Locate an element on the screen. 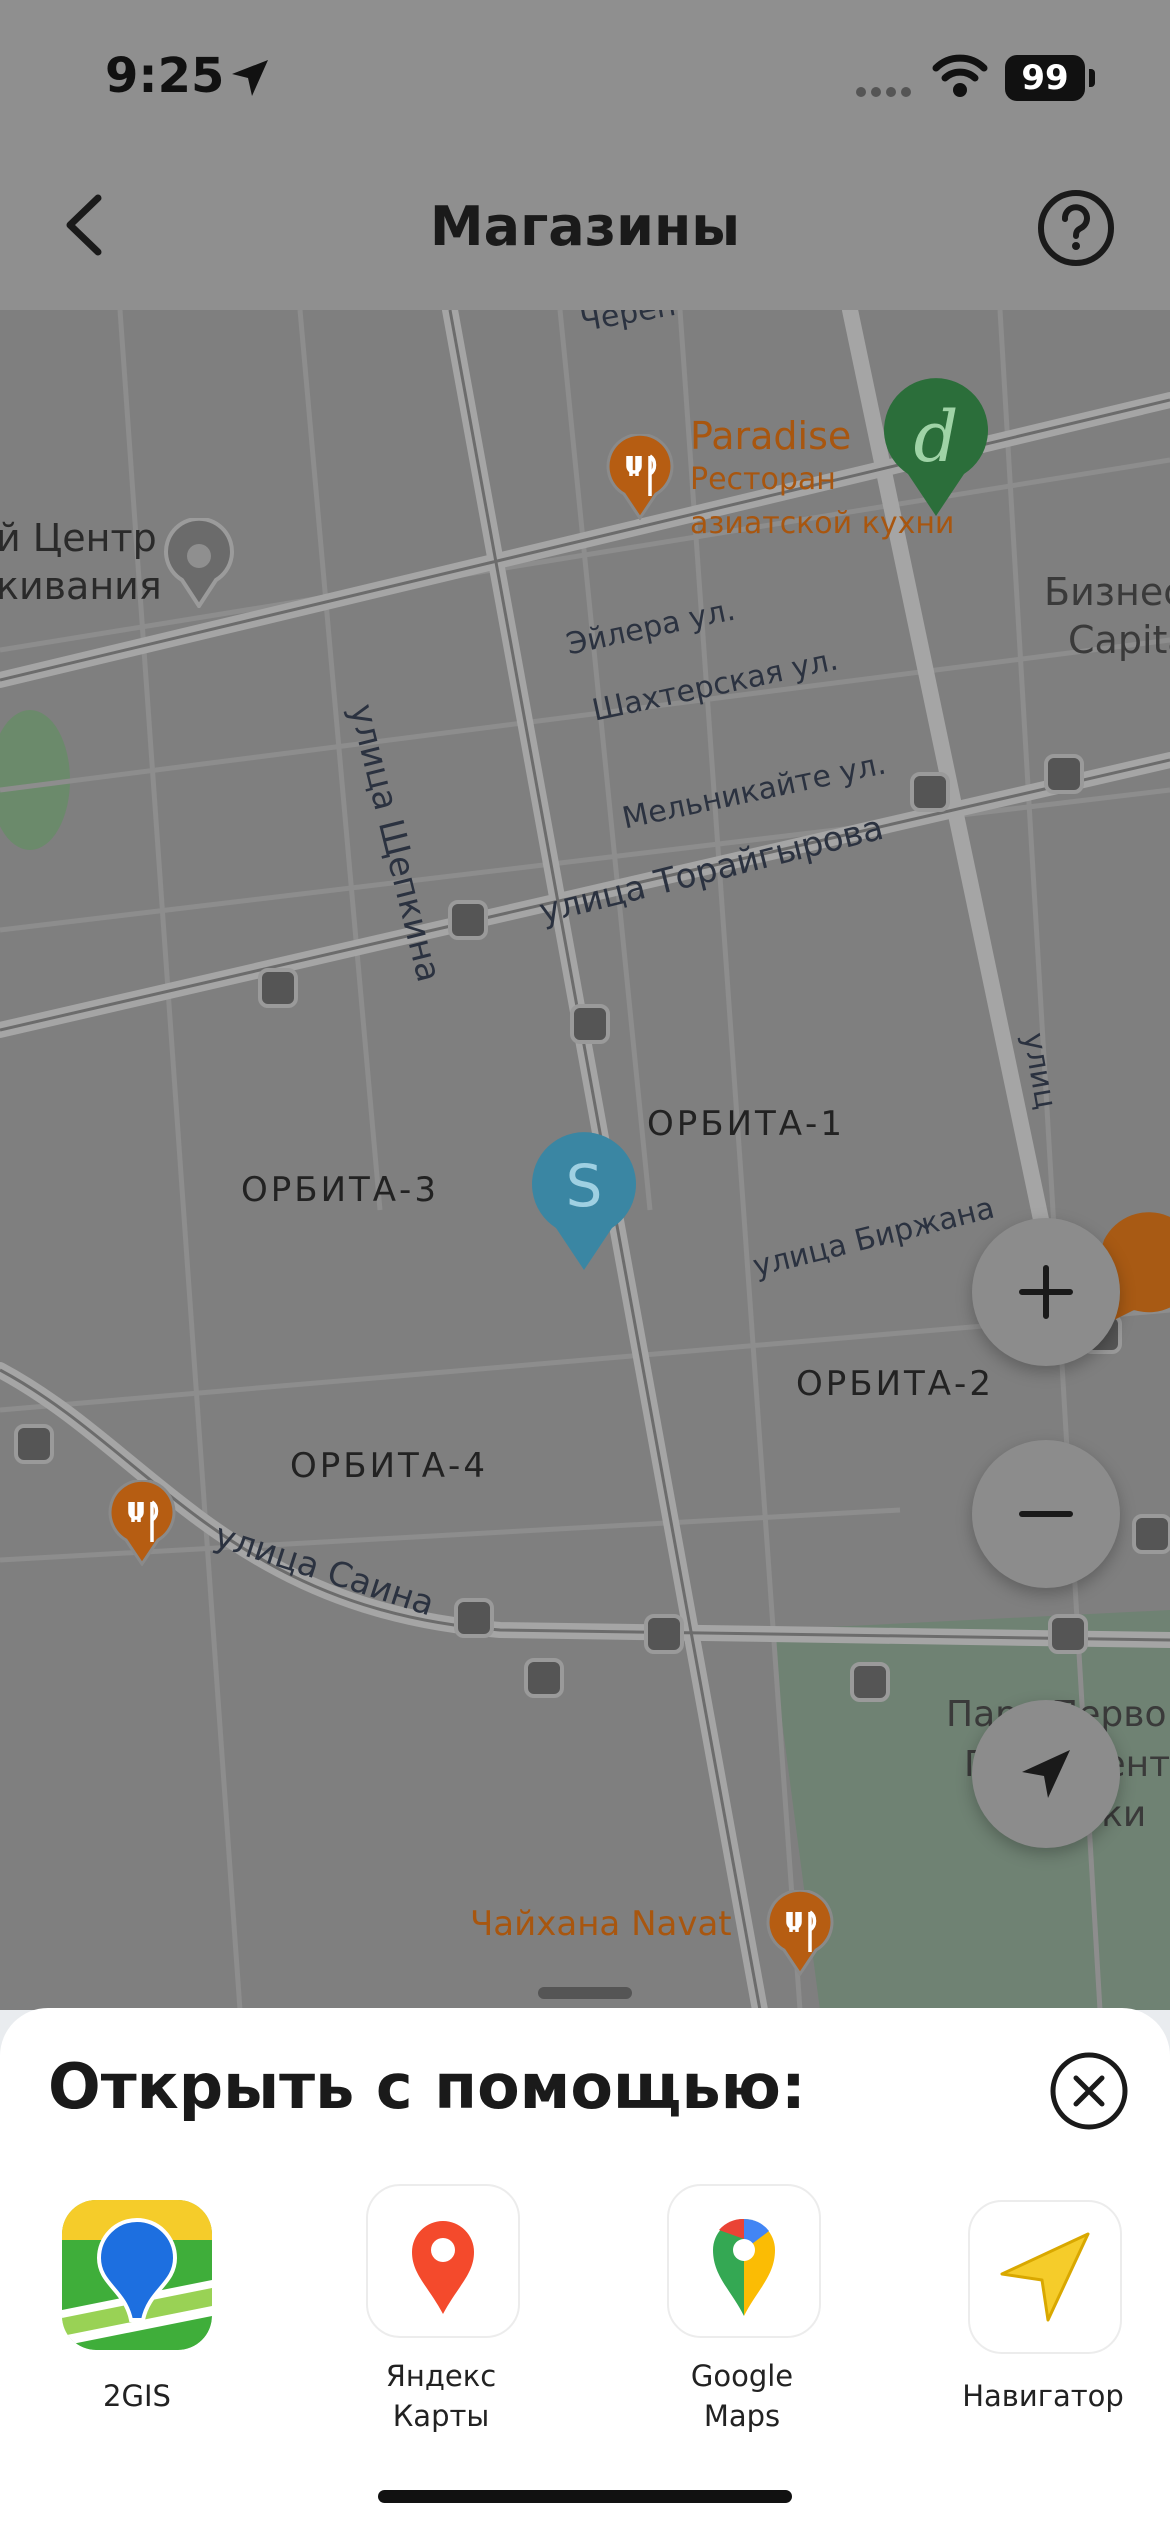 Image resolution: width=1170 pixels, height=2532 pixels. my-location-button is located at coordinates (1046, 1774).